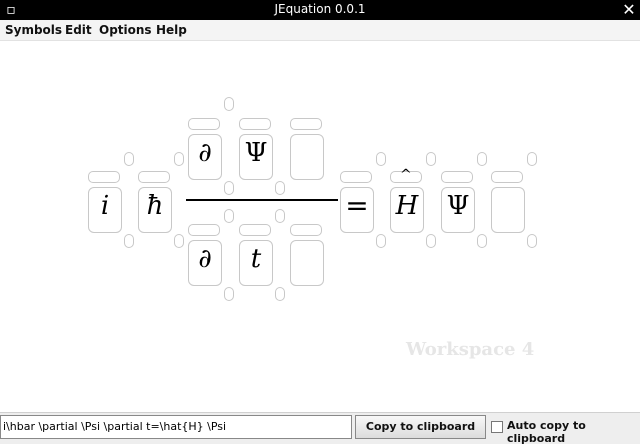 Image resolution: width=640 pixels, height=445 pixels. I want to click on symbol-t: t, so click(256, 259).